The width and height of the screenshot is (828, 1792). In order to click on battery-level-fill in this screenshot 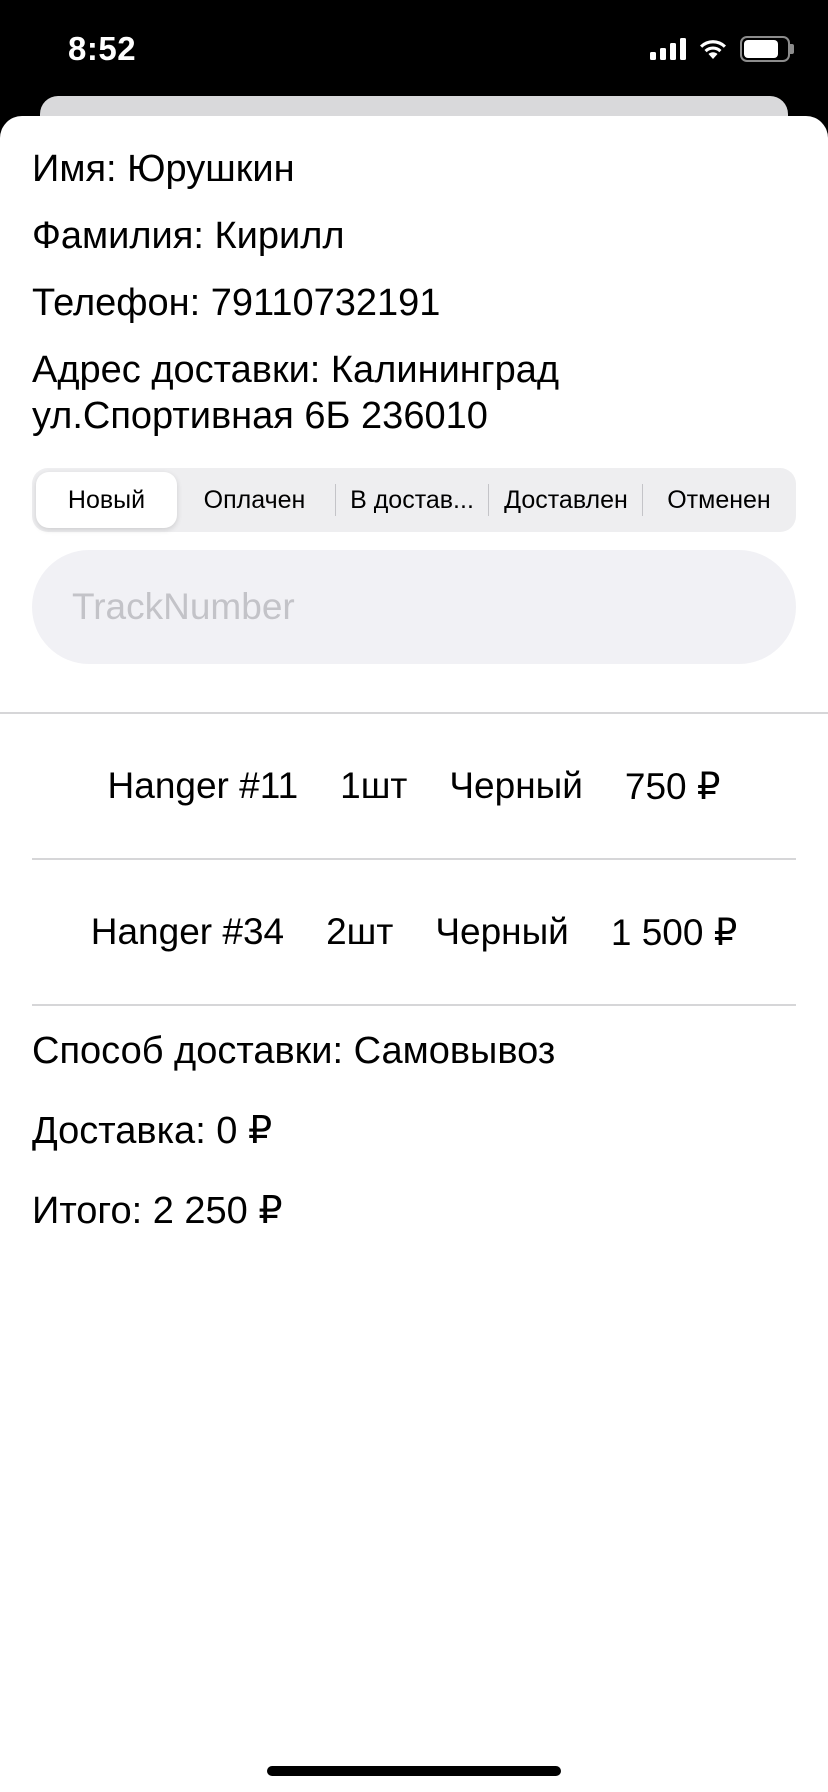, I will do `click(761, 49)`.